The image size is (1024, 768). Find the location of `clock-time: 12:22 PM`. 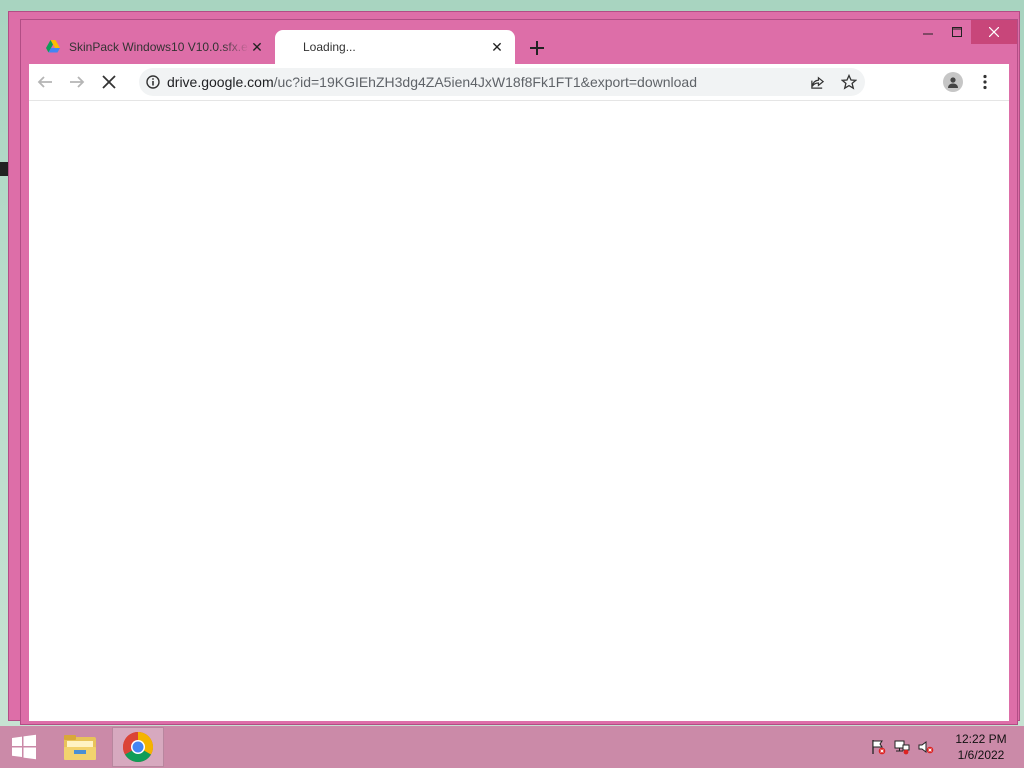

clock-time: 12:22 PM is located at coordinates (981, 739).